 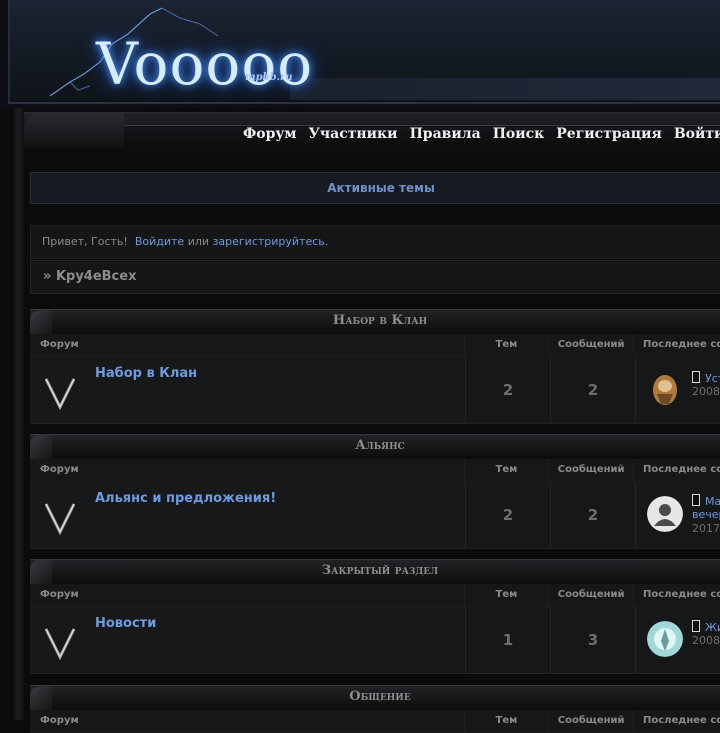 What do you see at coordinates (247, 390) in the screenshot?
I see `forum-cell: Набор в Клан` at bounding box center [247, 390].